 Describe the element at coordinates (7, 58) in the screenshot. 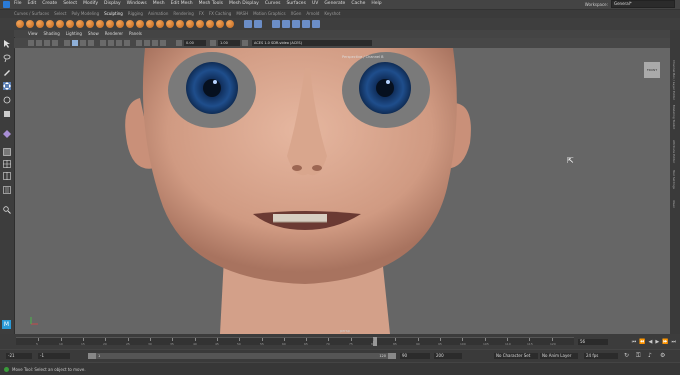

I see `lasso-tool-icon` at that location.